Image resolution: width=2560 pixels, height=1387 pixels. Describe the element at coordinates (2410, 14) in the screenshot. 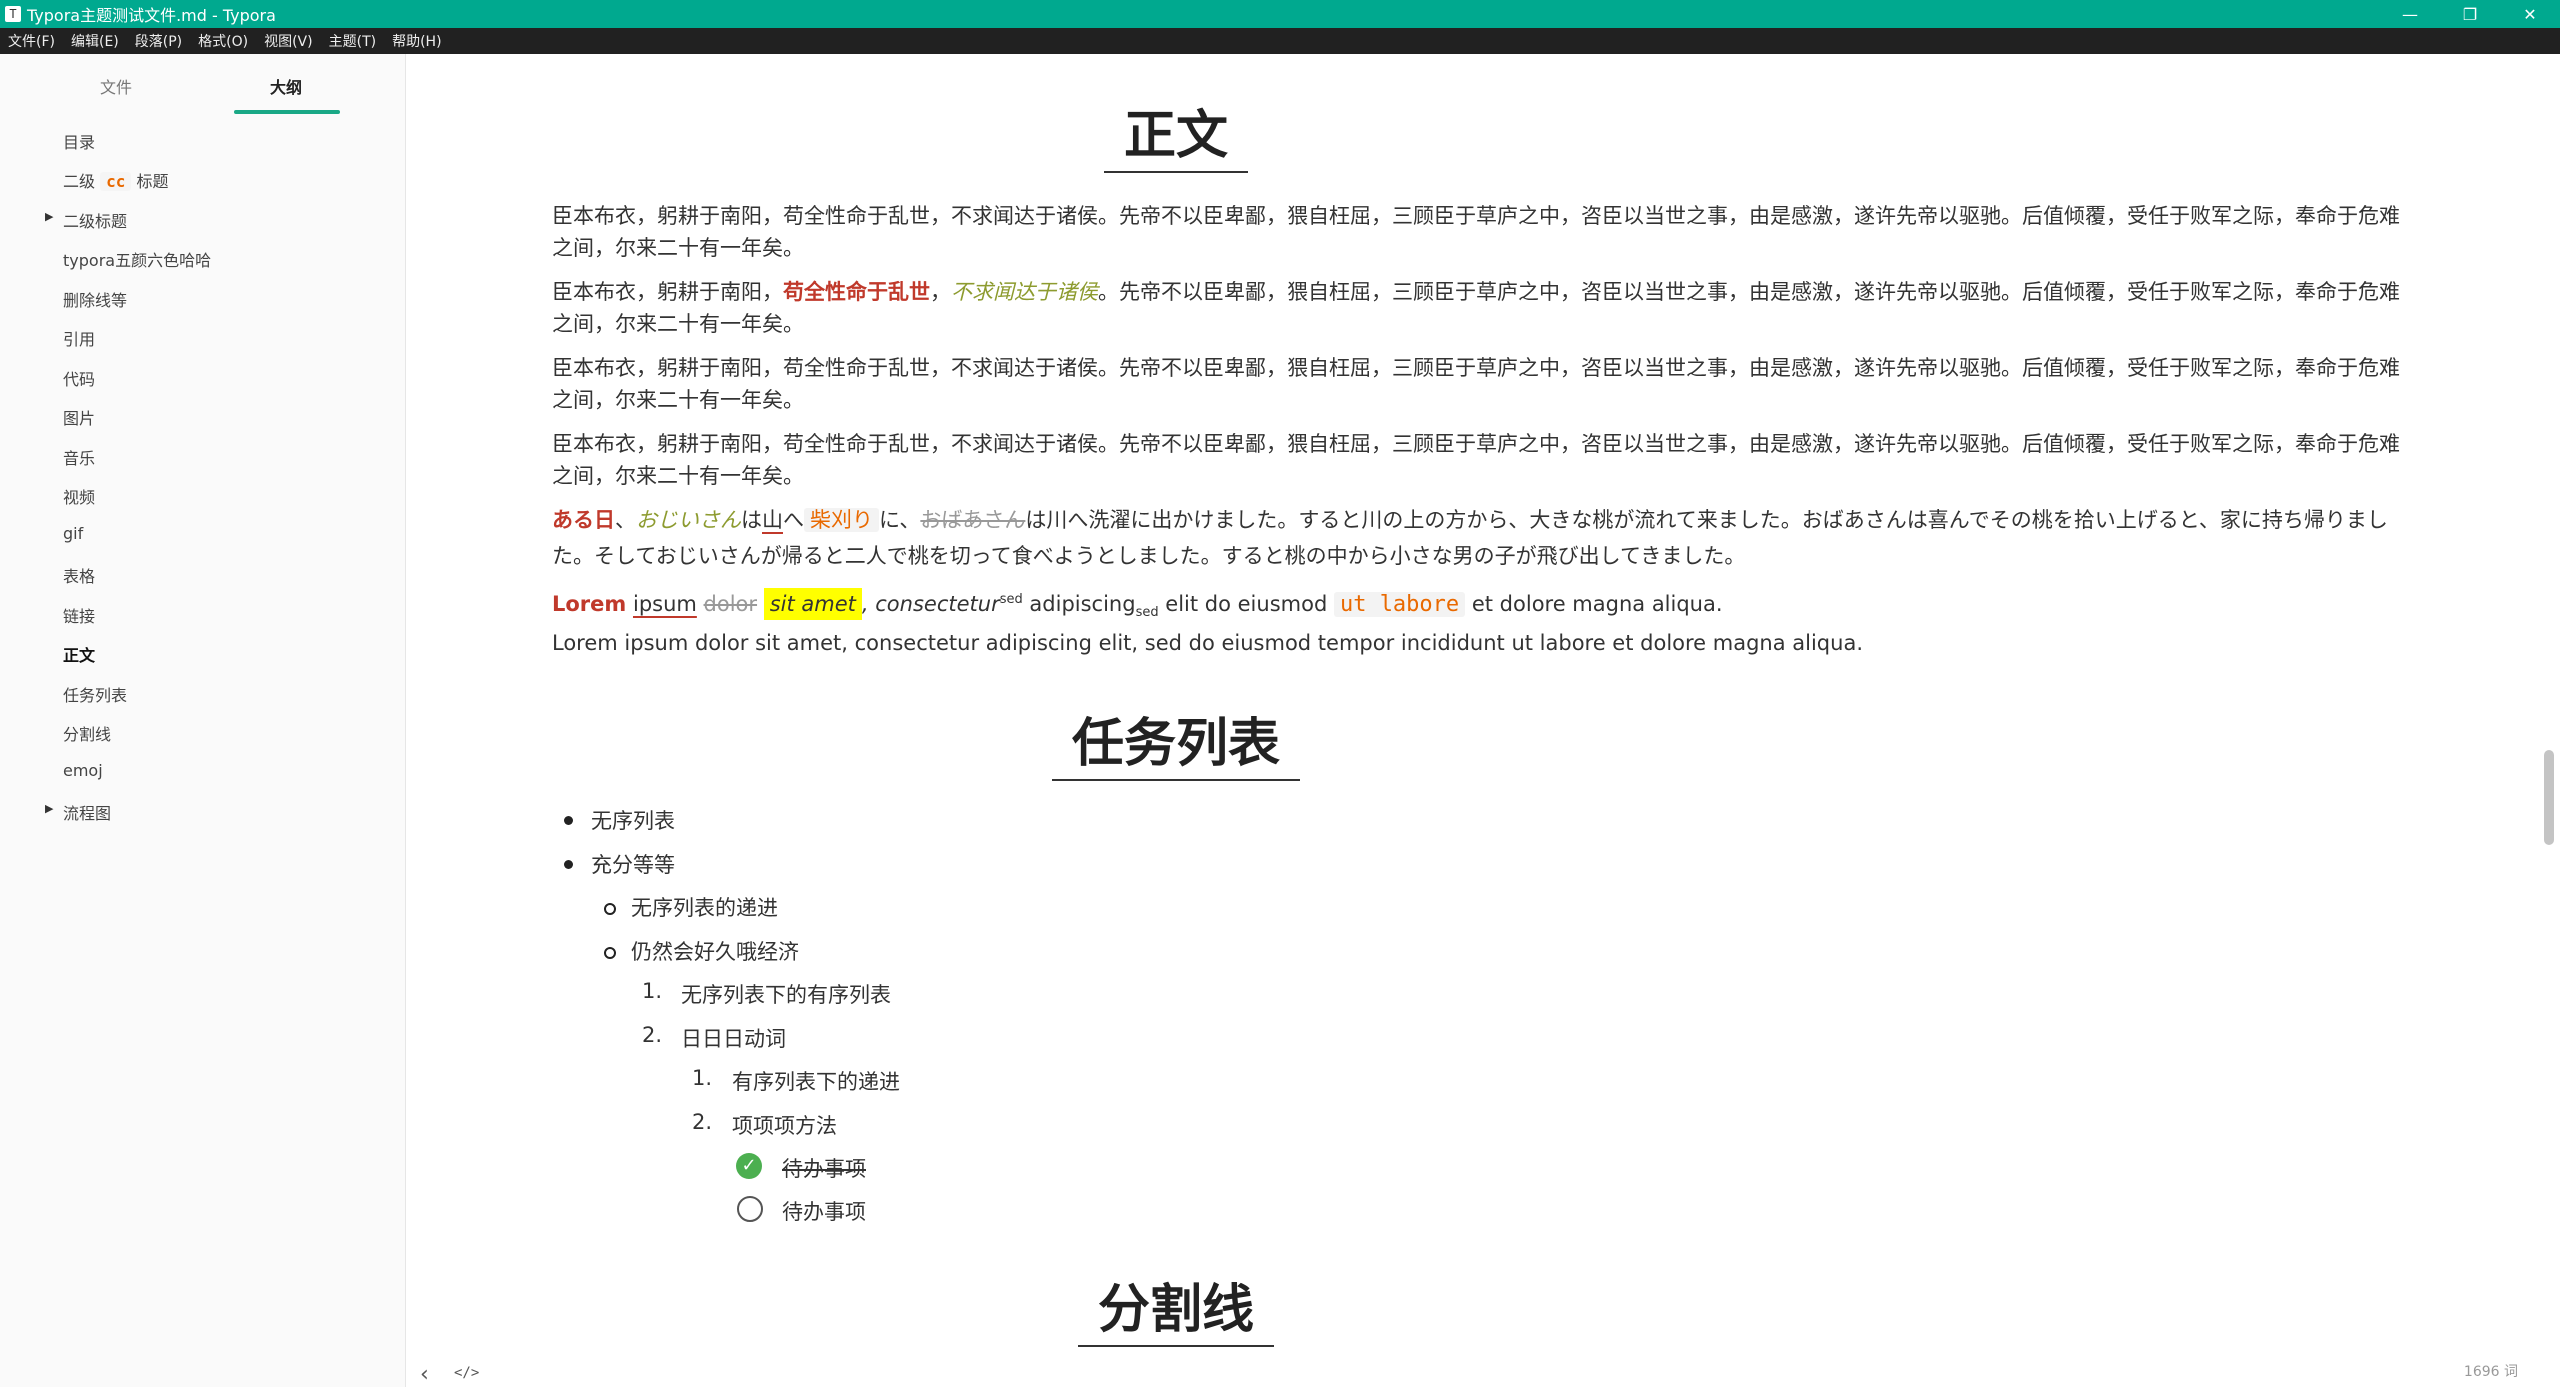

I see `minimize-button: —` at that location.